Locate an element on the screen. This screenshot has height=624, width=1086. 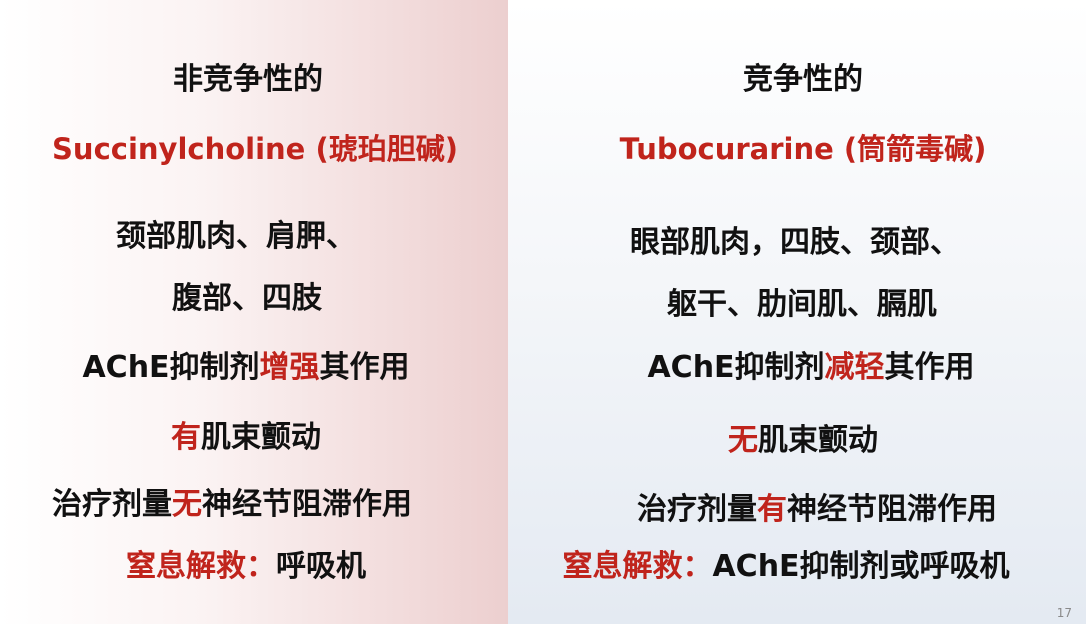
right-ganglion-highlight: 有 is located at coordinates (772, 509).